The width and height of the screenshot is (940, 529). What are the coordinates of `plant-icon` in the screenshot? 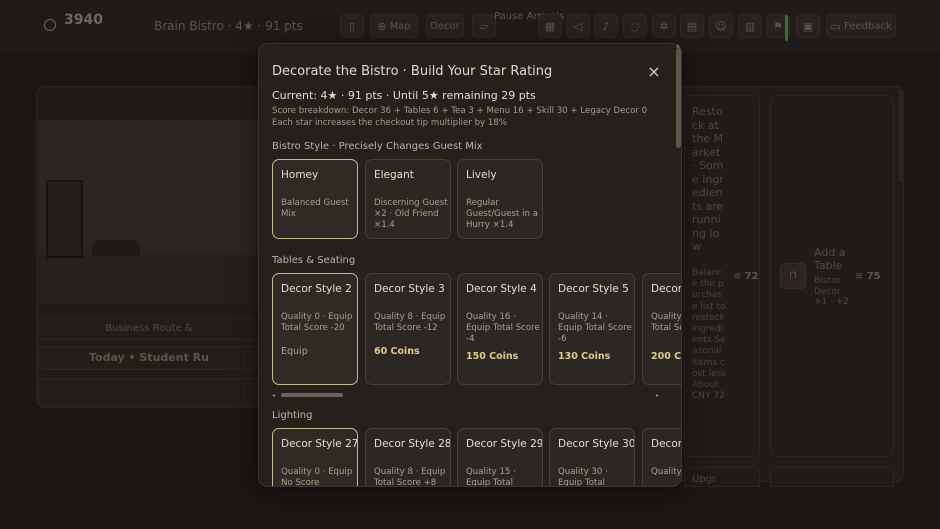 It's located at (116, 248).